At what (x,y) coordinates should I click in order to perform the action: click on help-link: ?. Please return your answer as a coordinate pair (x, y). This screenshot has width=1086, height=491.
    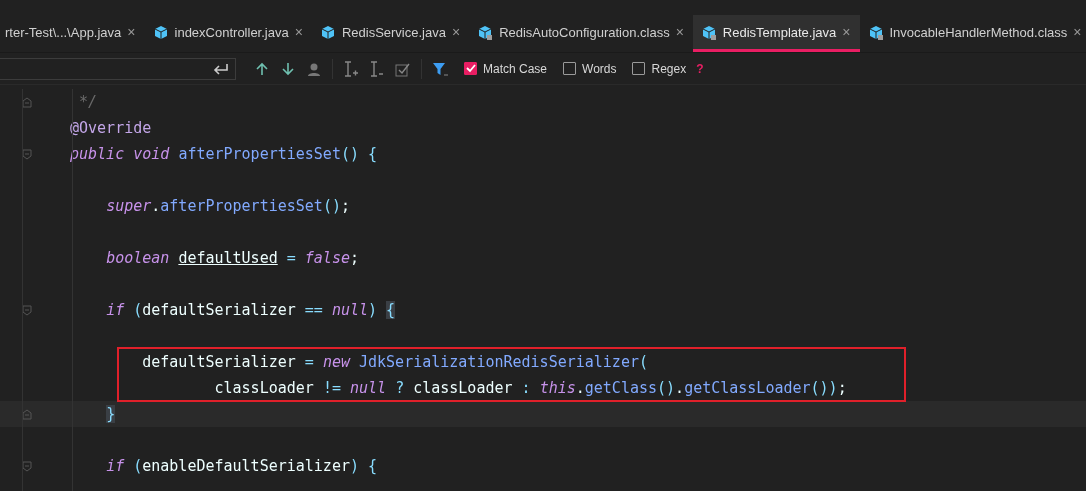
    Looking at the image, I should click on (700, 68).